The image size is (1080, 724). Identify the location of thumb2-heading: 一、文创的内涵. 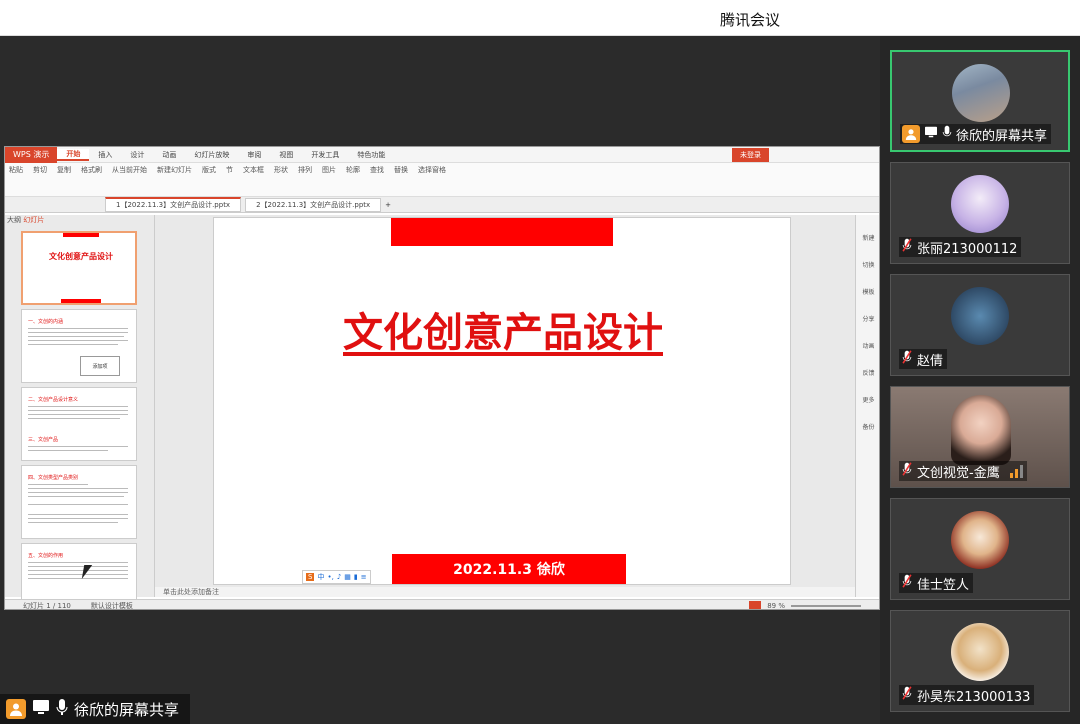
(46, 322).